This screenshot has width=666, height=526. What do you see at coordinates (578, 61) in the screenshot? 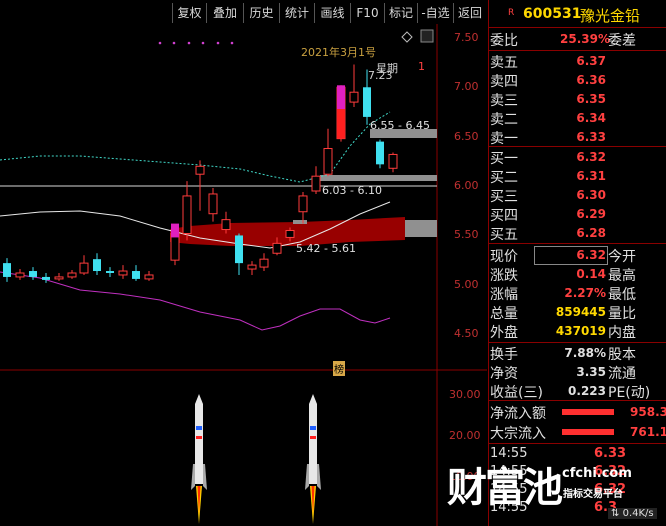
I see `ask-level-row: 卖五 6.37` at bounding box center [578, 61].